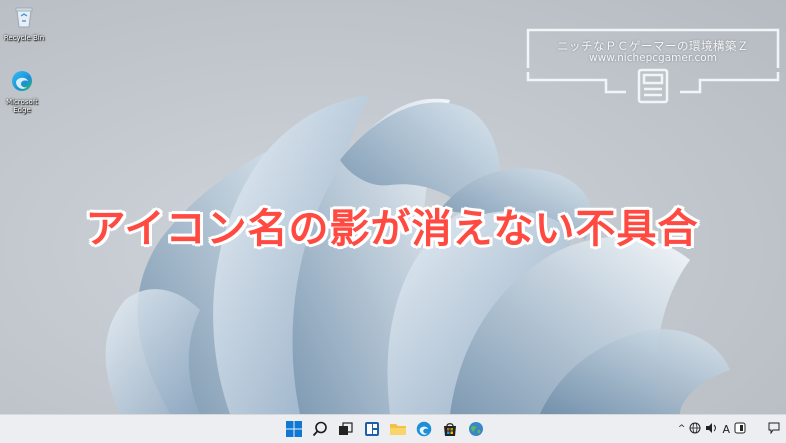 This screenshot has width=786, height=443. I want to click on desktop-icon-label: Microsoft Edge, so click(22, 106).